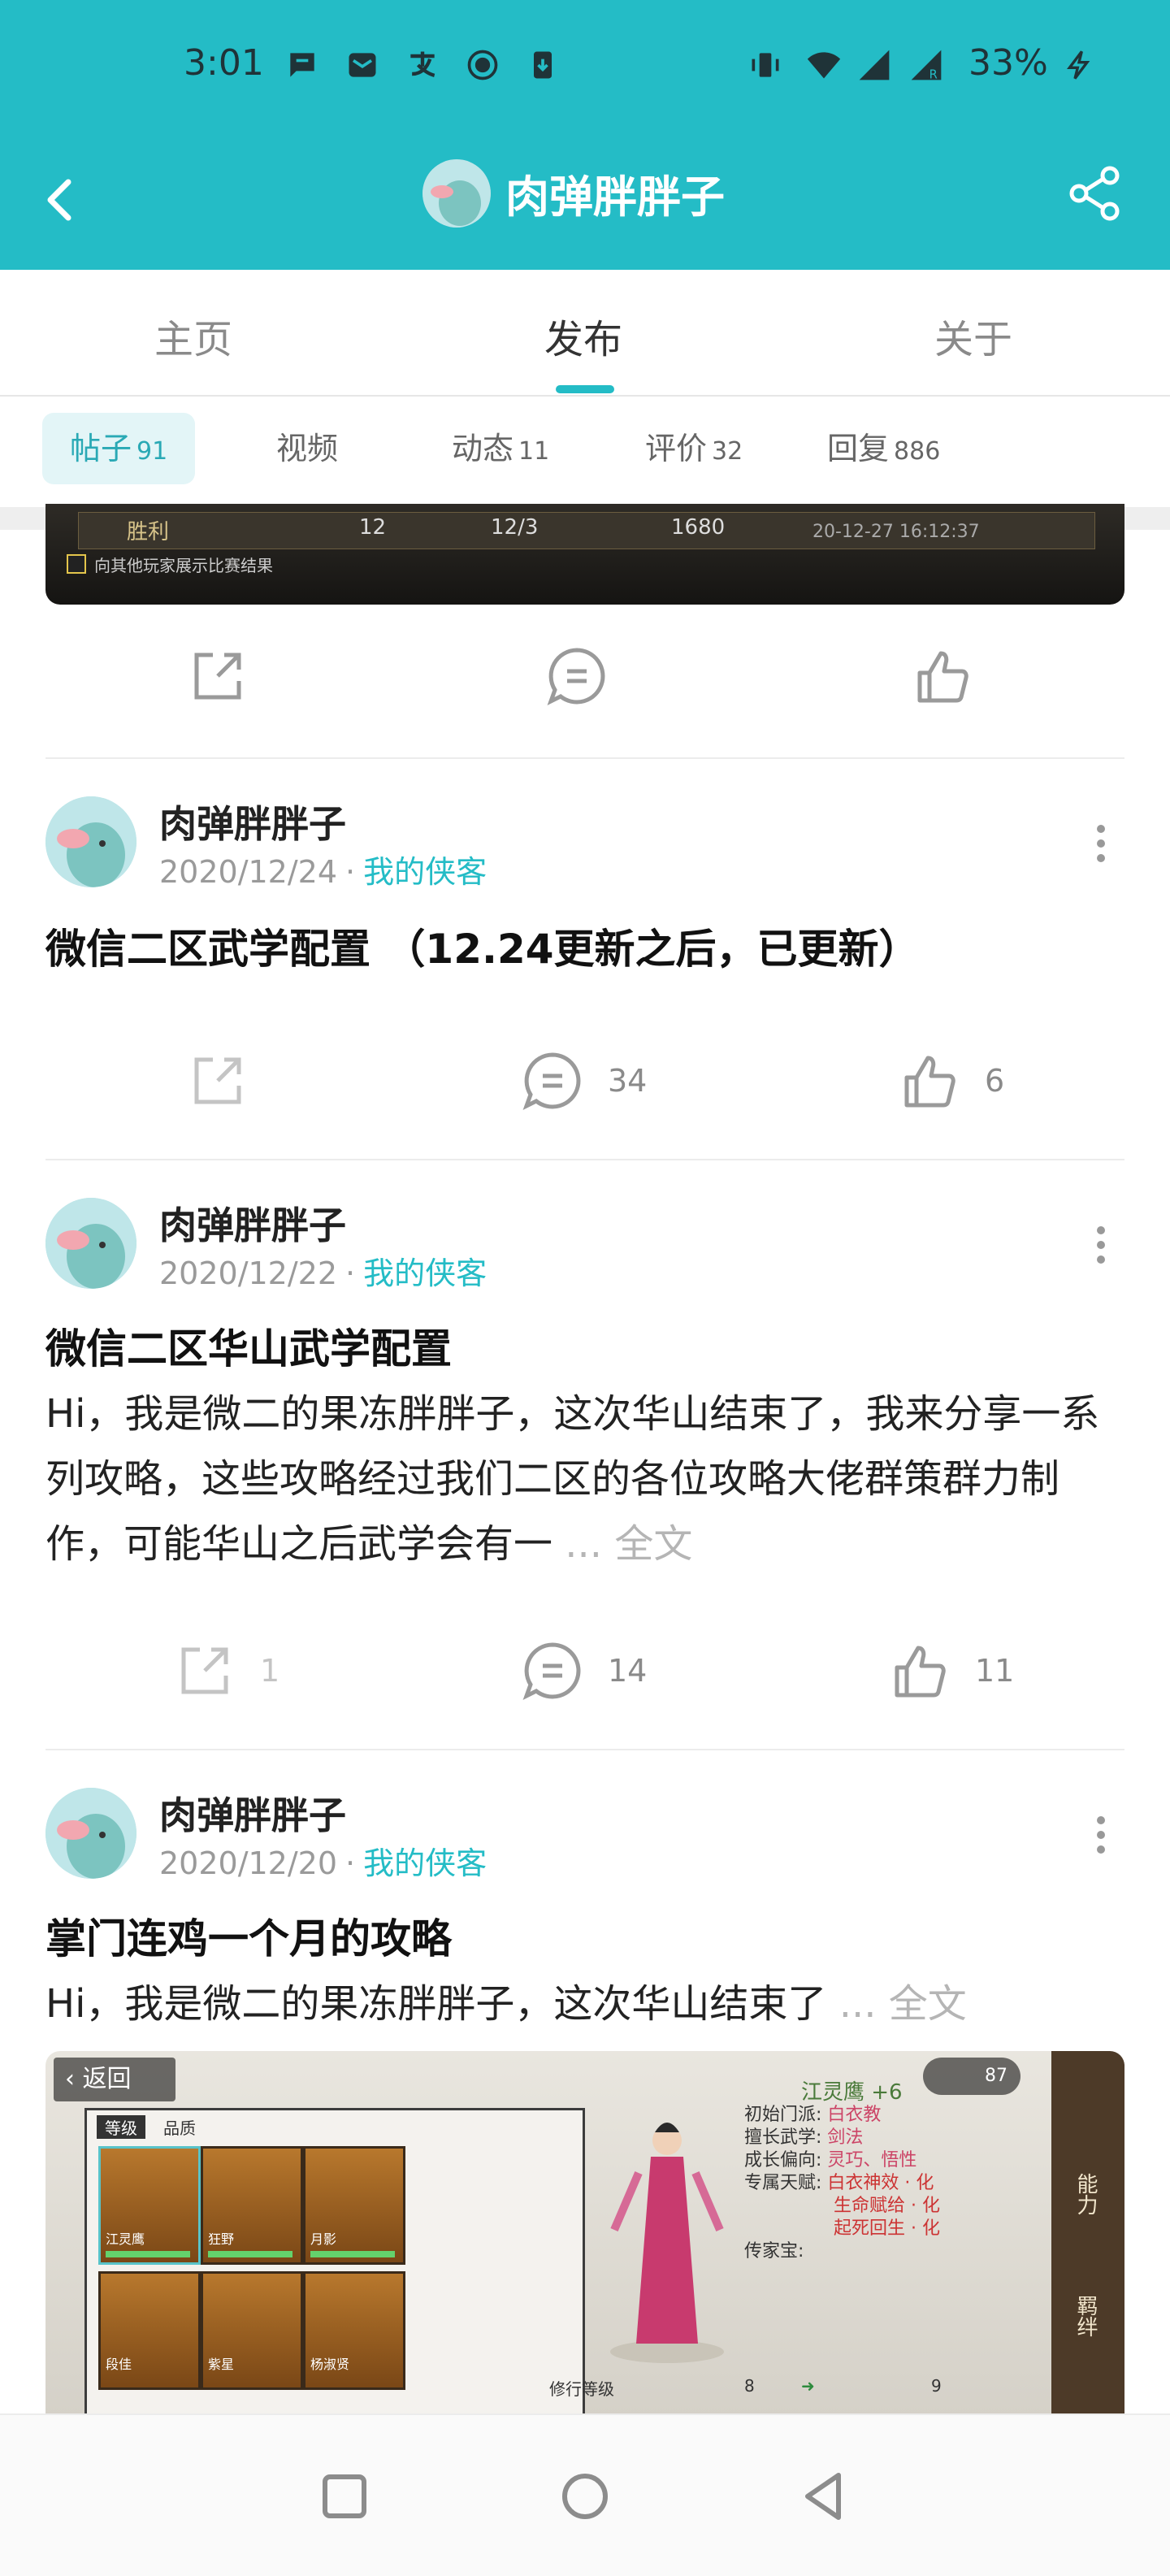 This screenshot has width=1170, height=2576. Describe the element at coordinates (76, 564) in the screenshot. I see `checkbox-icon` at that location.